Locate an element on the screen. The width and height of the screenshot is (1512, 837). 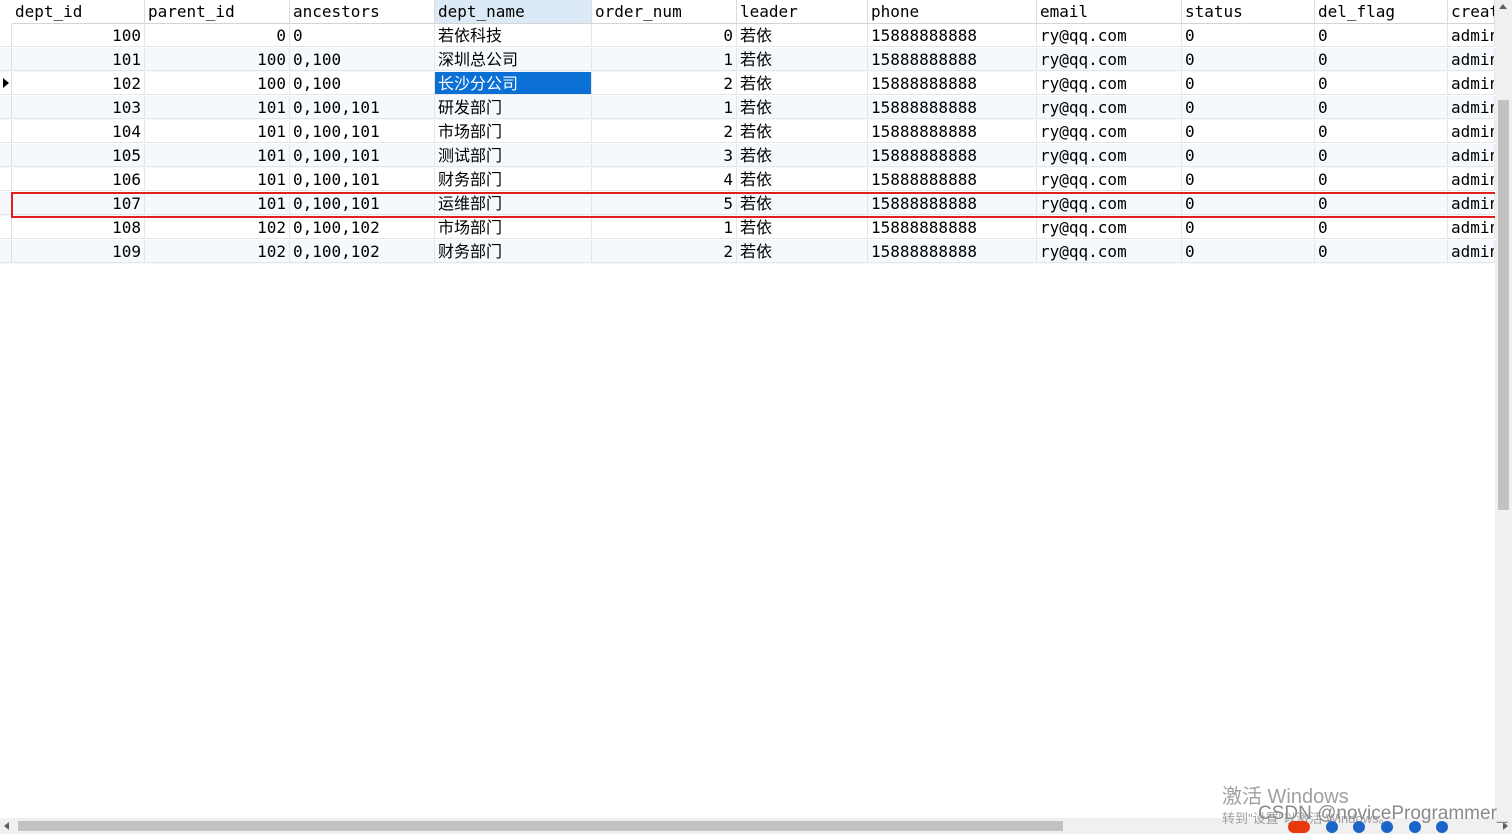
cell-order-num: 3 is located at coordinates (664, 155).